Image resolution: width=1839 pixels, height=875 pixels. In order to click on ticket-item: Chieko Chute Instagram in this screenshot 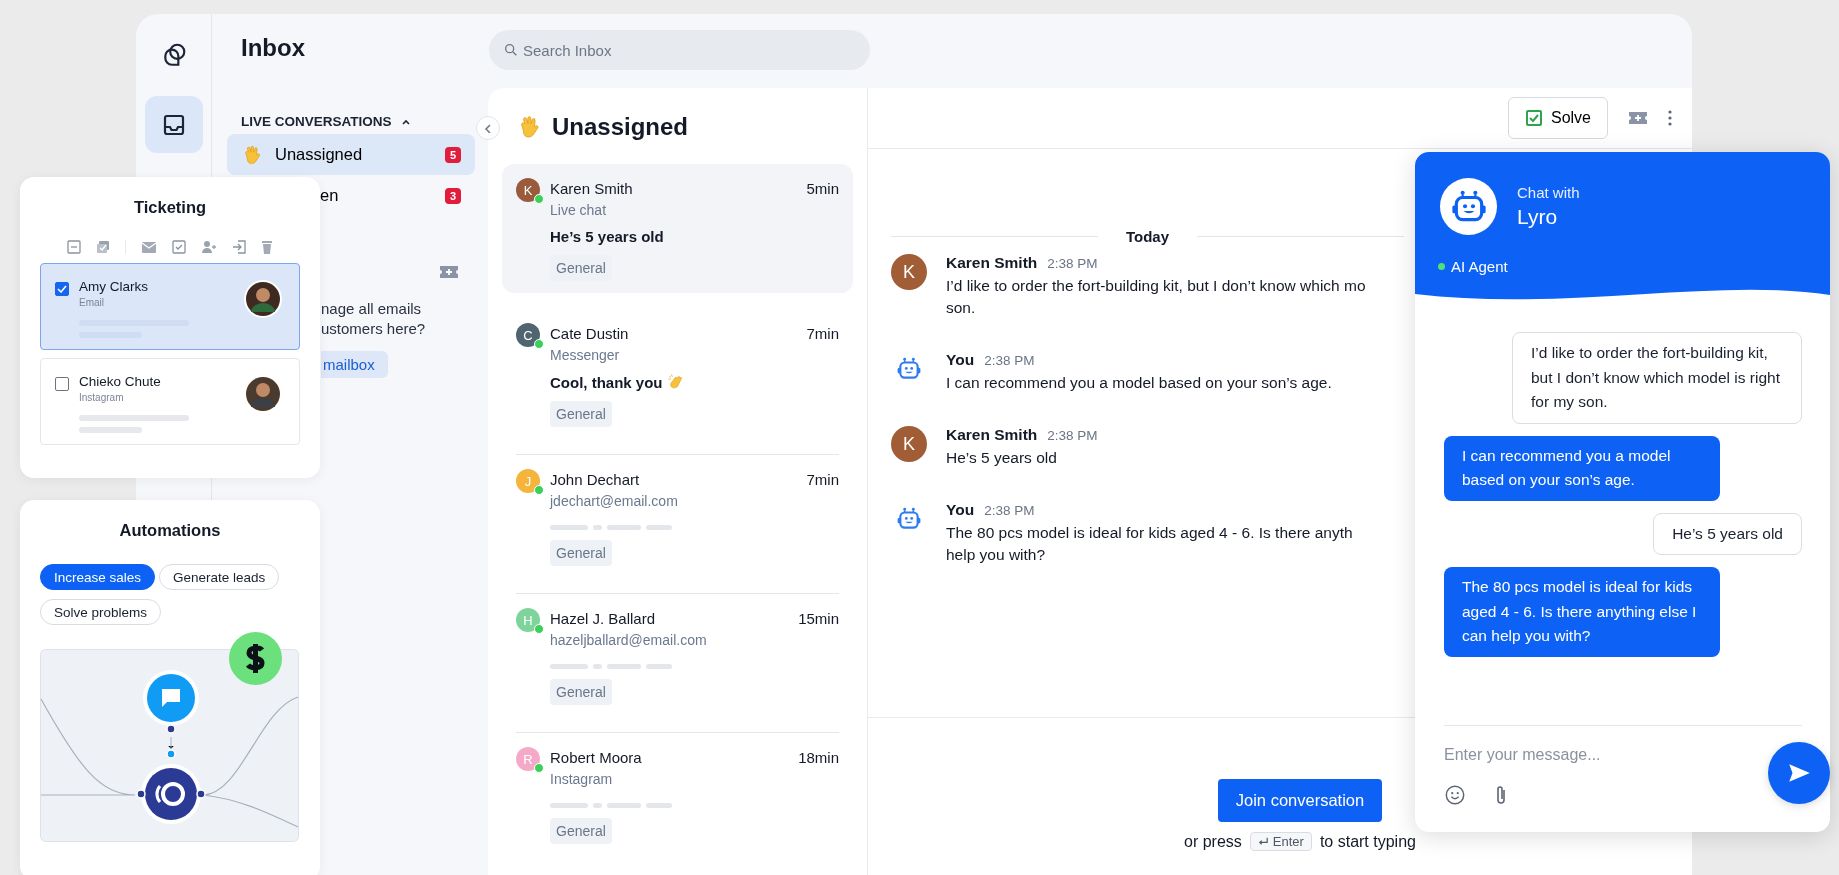, I will do `click(170, 401)`.